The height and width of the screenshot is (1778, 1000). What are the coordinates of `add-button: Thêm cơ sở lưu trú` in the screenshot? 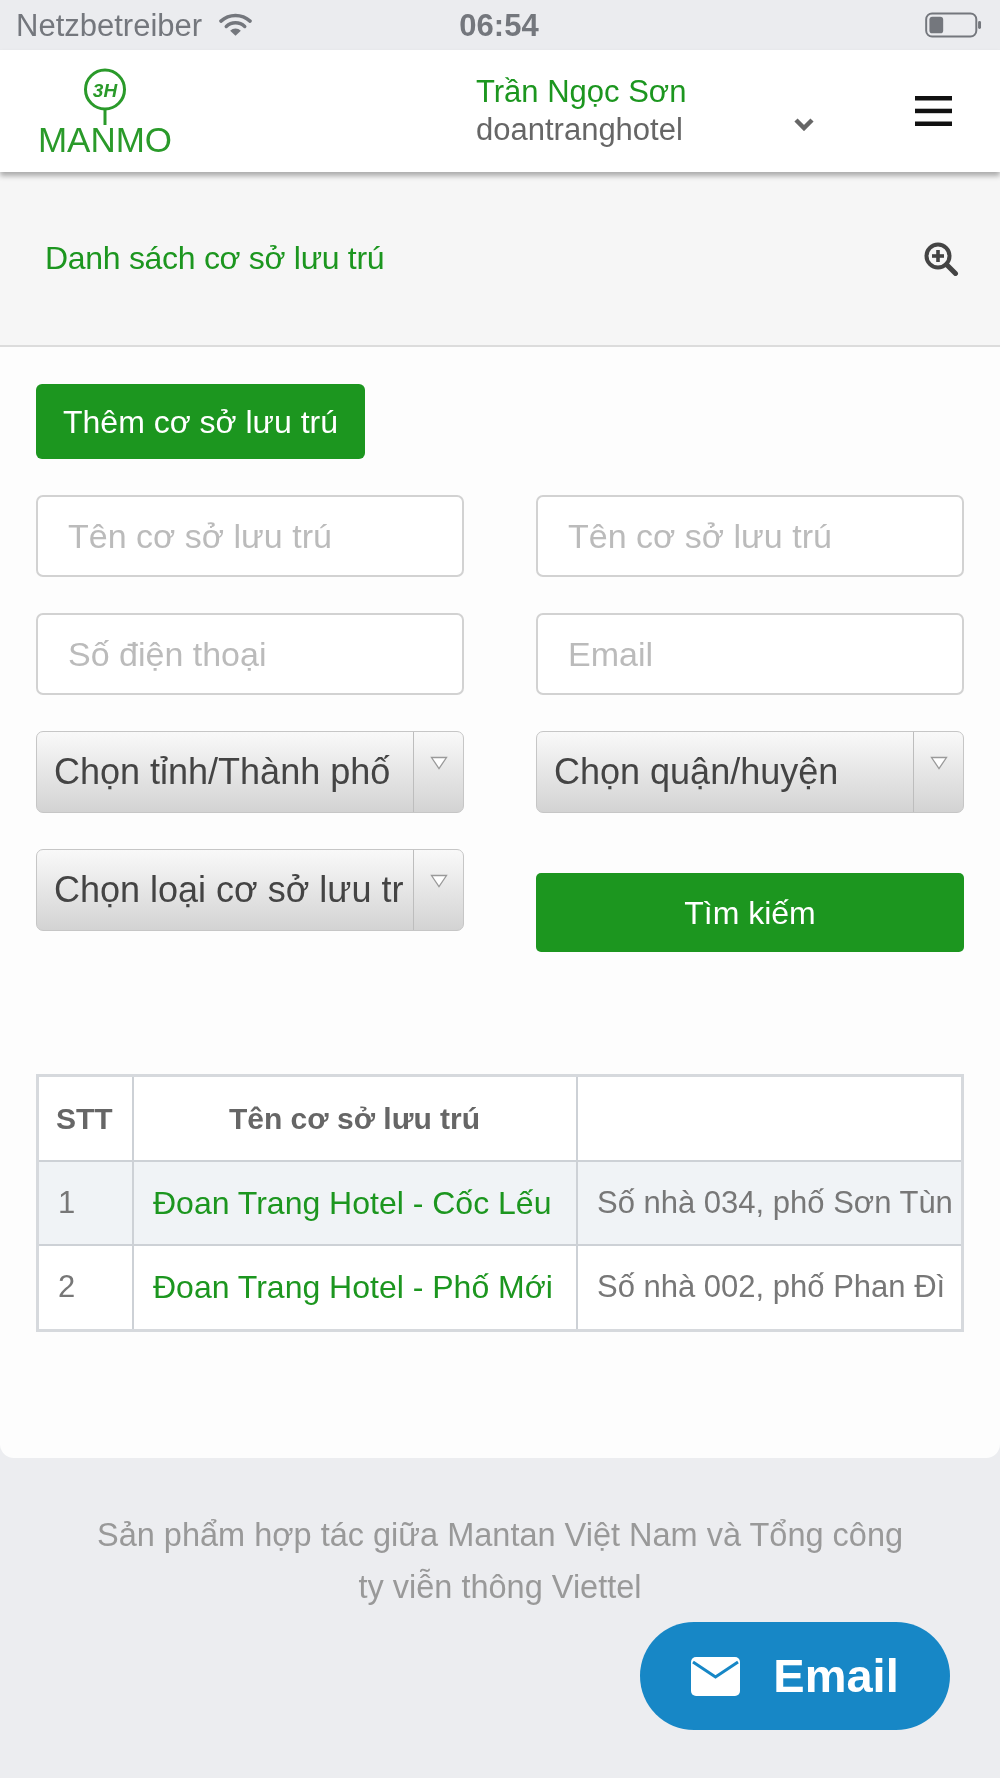 It's located at (200, 421).